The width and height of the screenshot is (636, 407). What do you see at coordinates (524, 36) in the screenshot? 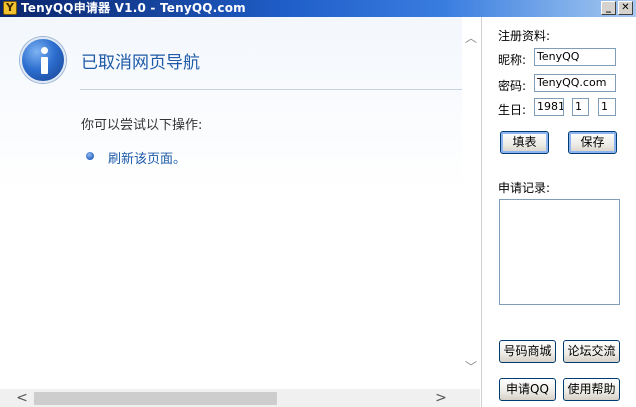
I see `register-section-label: 注册资料:` at bounding box center [524, 36].